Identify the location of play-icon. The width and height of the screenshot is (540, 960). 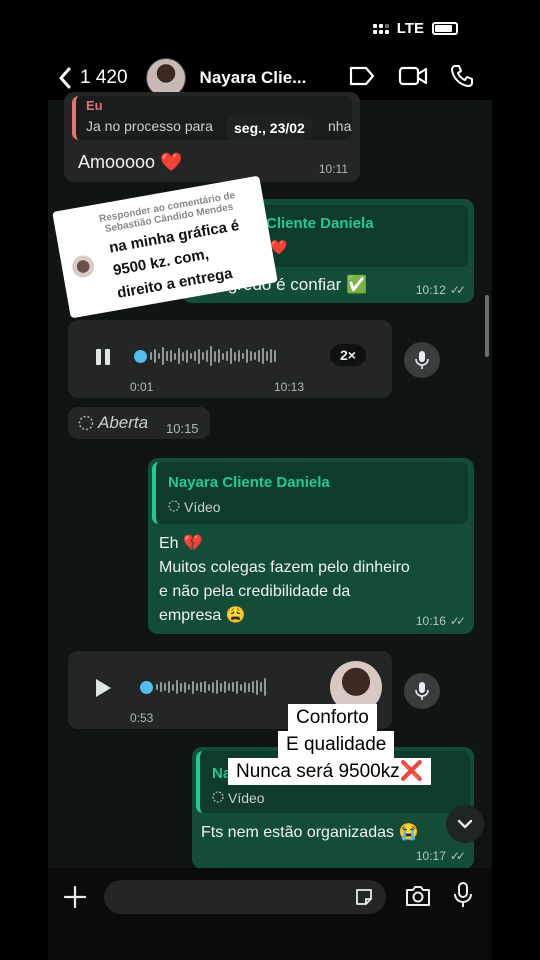
(103, 688).